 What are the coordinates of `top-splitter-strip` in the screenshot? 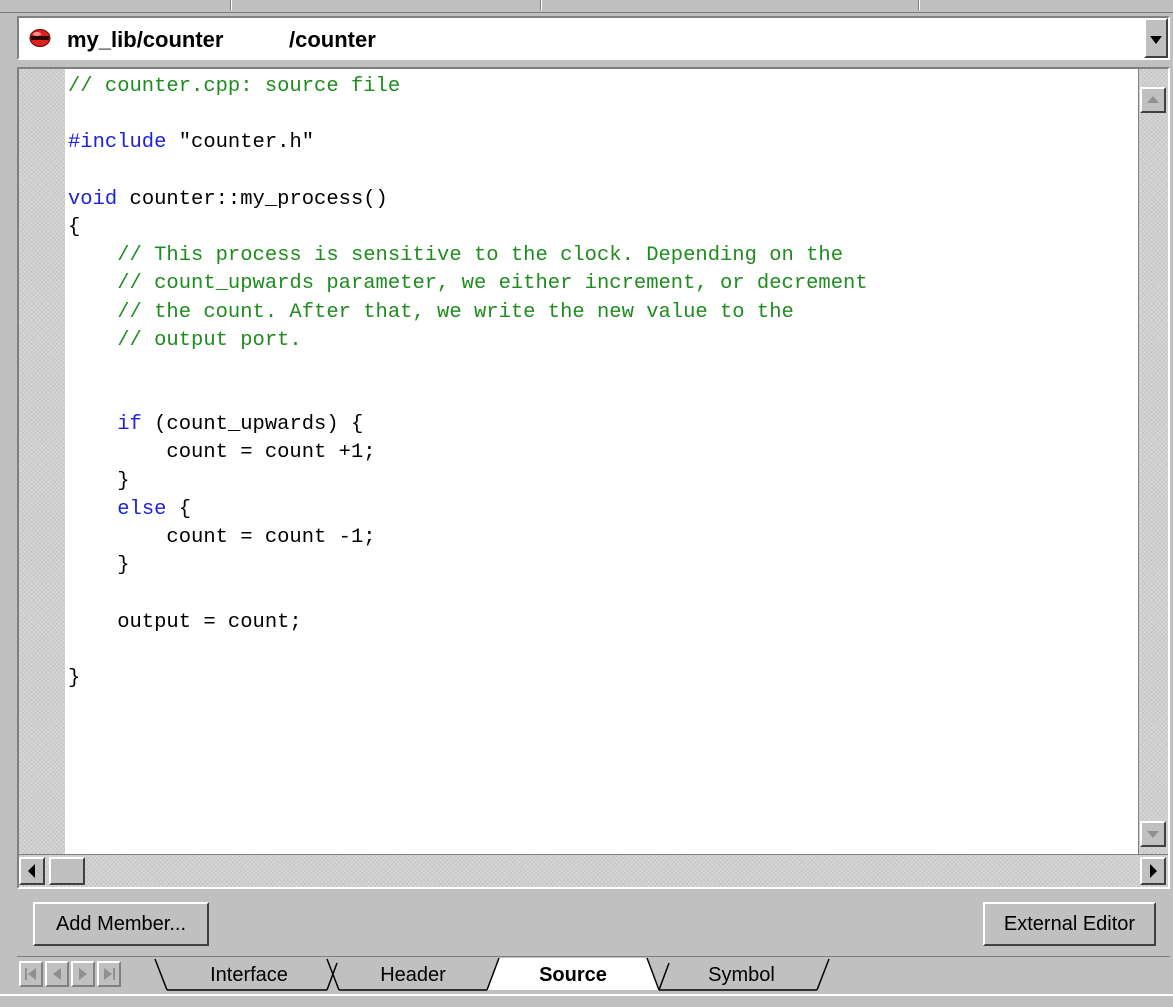 It's located at (586, 6).